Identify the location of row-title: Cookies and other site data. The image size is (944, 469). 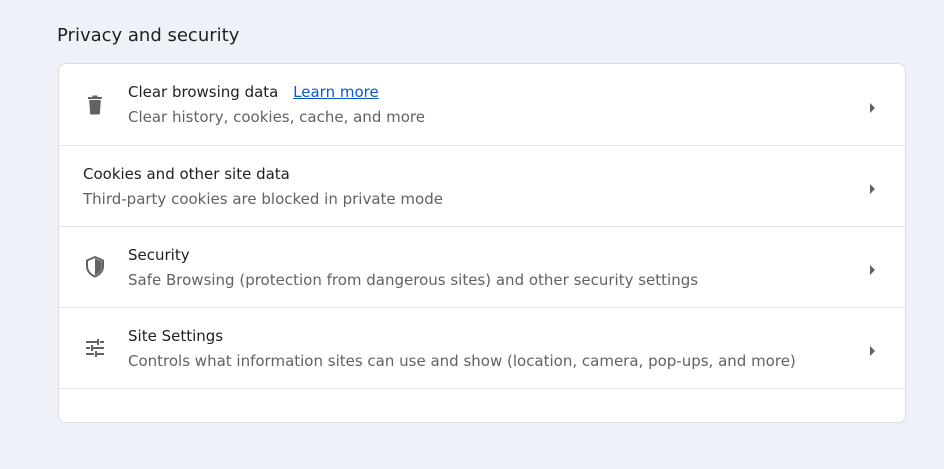
(186, 174).